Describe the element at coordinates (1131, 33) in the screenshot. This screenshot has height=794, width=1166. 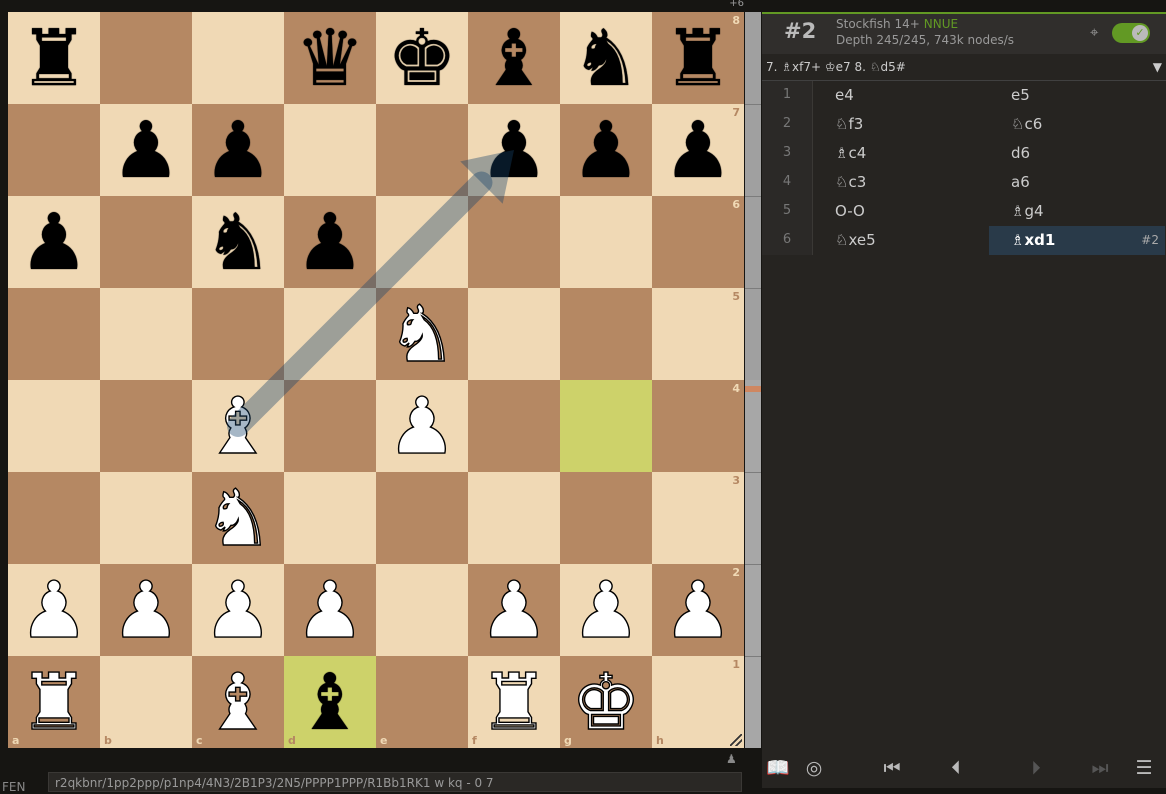
I see `engine-toggle: ✓` at that location.